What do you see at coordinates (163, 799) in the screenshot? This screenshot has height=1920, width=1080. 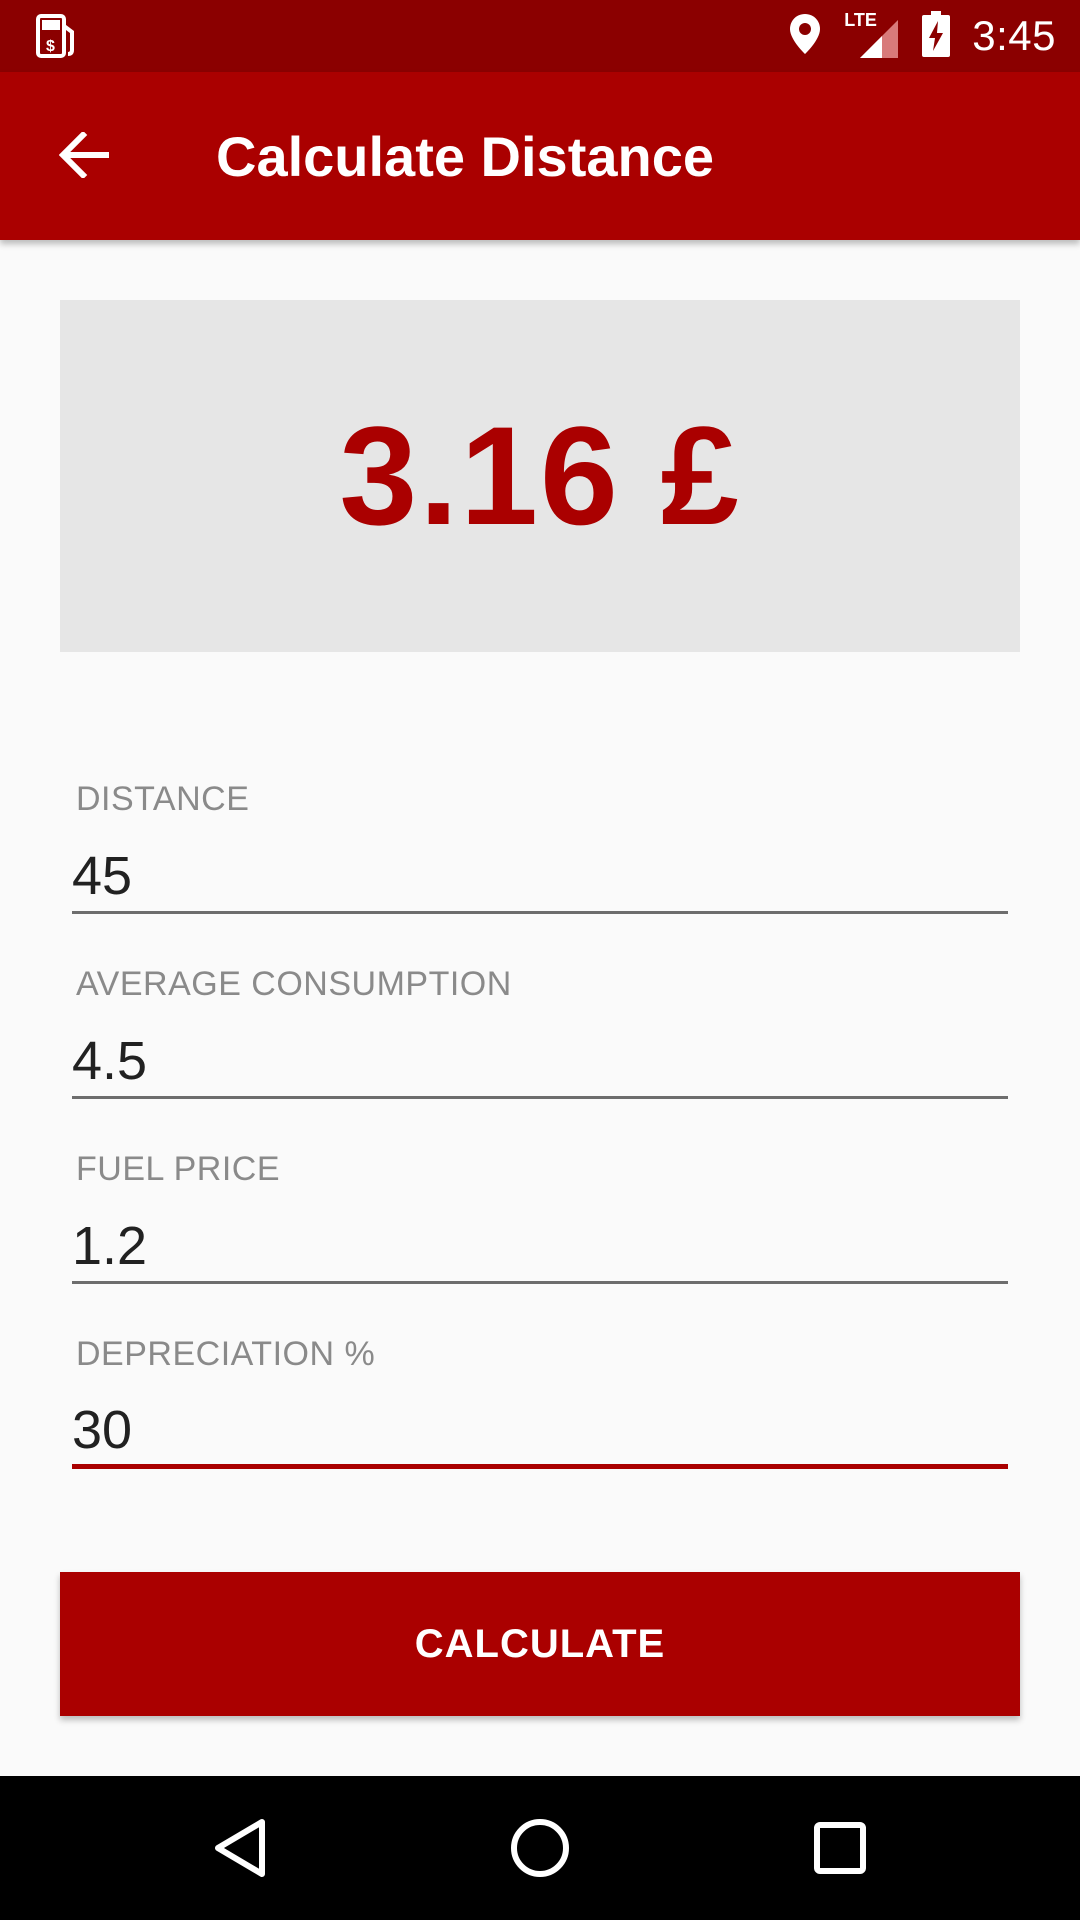 I see `distance-label: DISTANCE` at bounding box center [163, 799].